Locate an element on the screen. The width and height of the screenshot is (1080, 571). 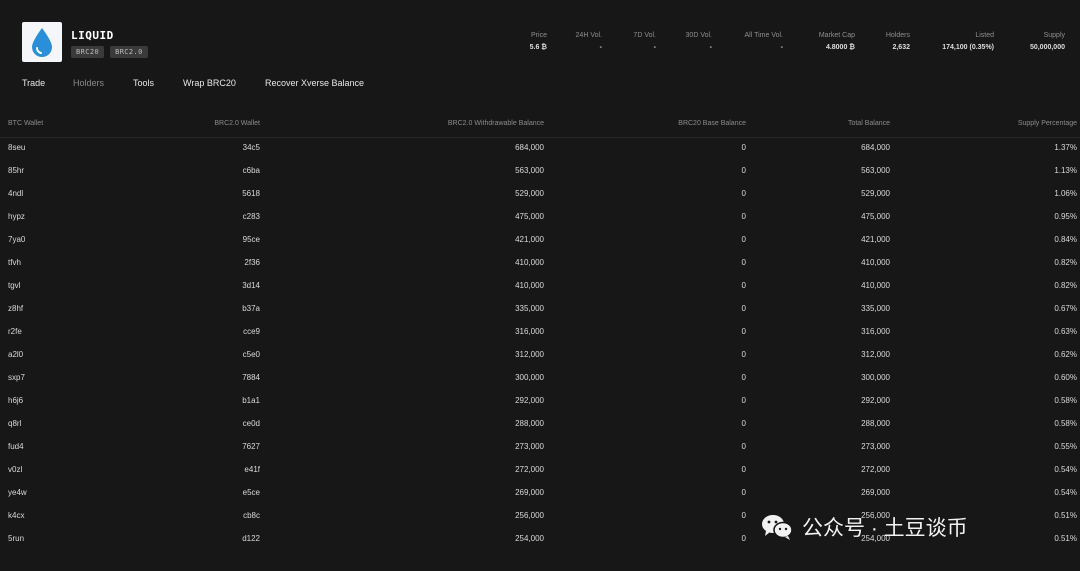
table-row: 8seu 34c5 684,000 0 684,000 1.37% is located at coordinates (540, 149).